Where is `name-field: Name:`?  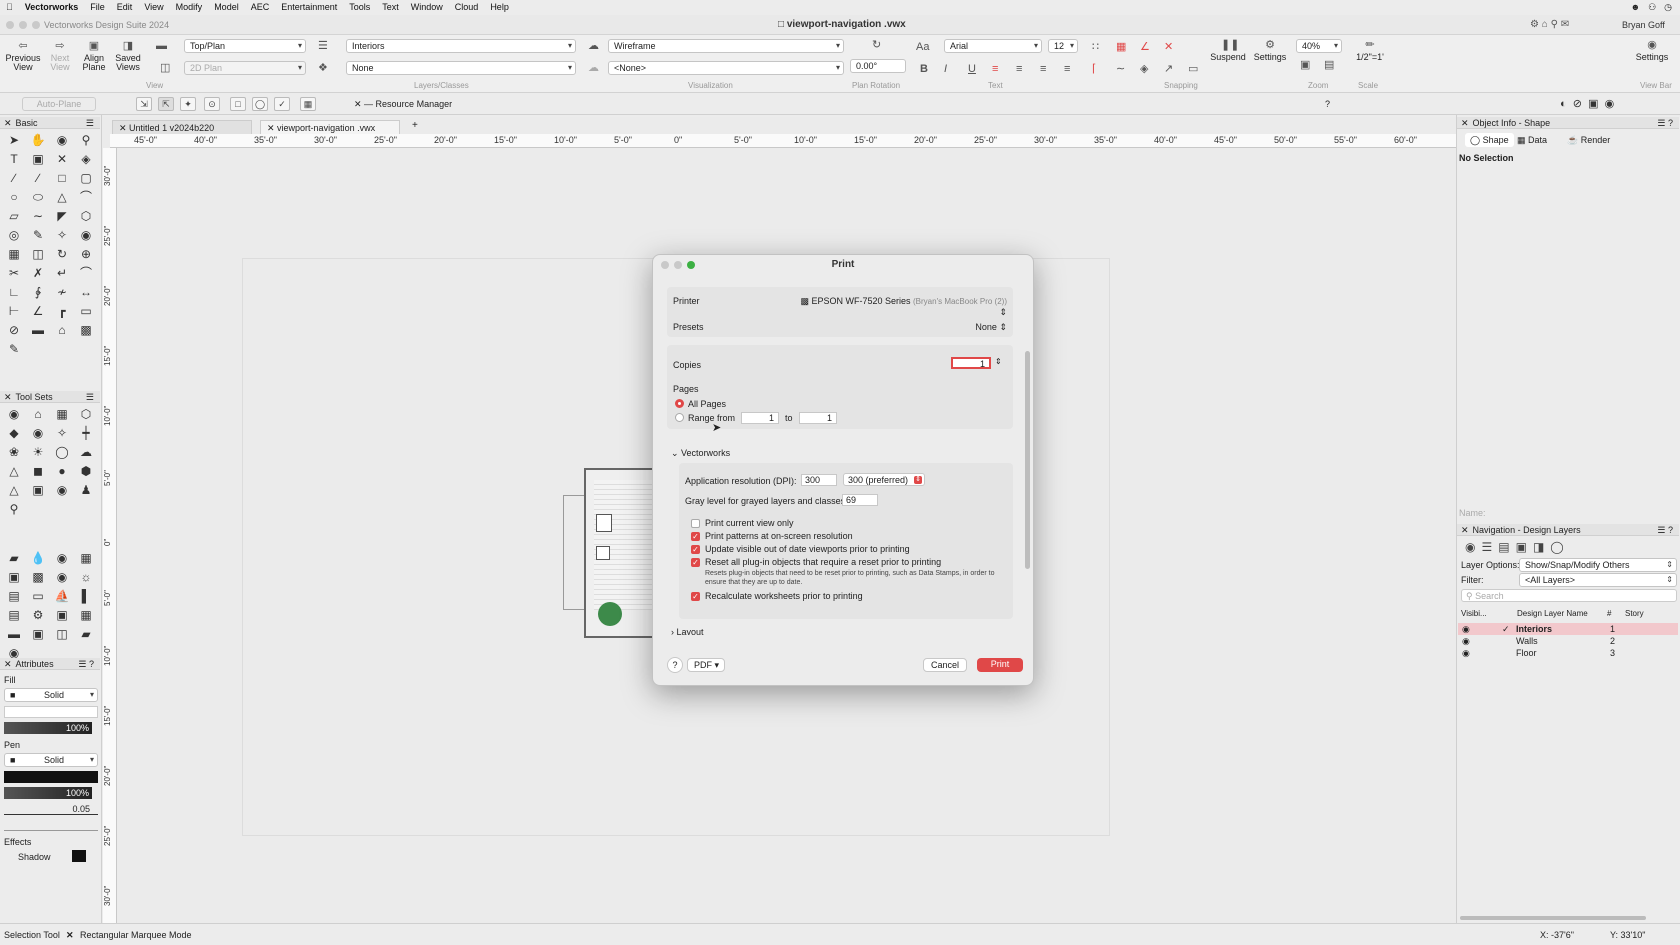
name-field: Name: is located at coordinates (1472, 513).